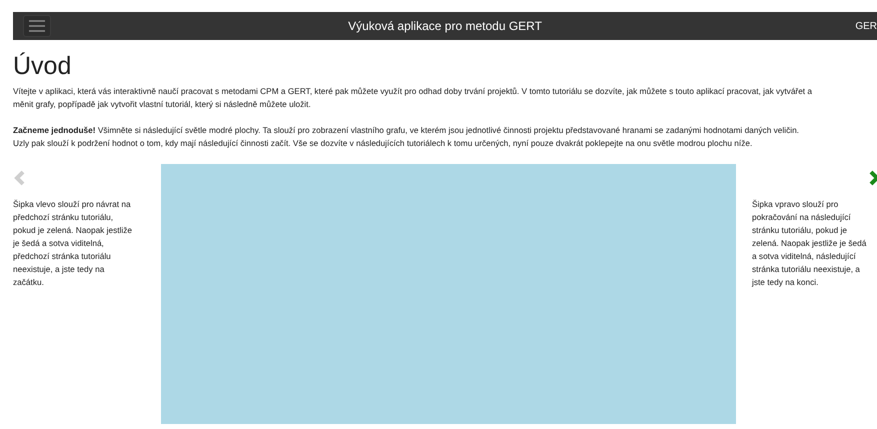 The height and width of the screenshot is (429, 877). I want to click on menu-button, so click(37, 26).